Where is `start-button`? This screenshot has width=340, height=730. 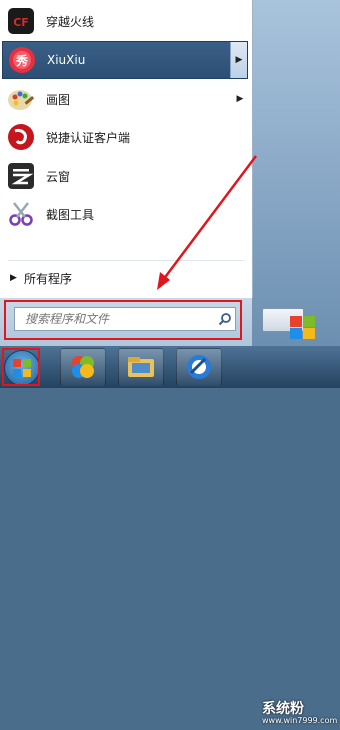 start-button is located at coordinates (22, 368).